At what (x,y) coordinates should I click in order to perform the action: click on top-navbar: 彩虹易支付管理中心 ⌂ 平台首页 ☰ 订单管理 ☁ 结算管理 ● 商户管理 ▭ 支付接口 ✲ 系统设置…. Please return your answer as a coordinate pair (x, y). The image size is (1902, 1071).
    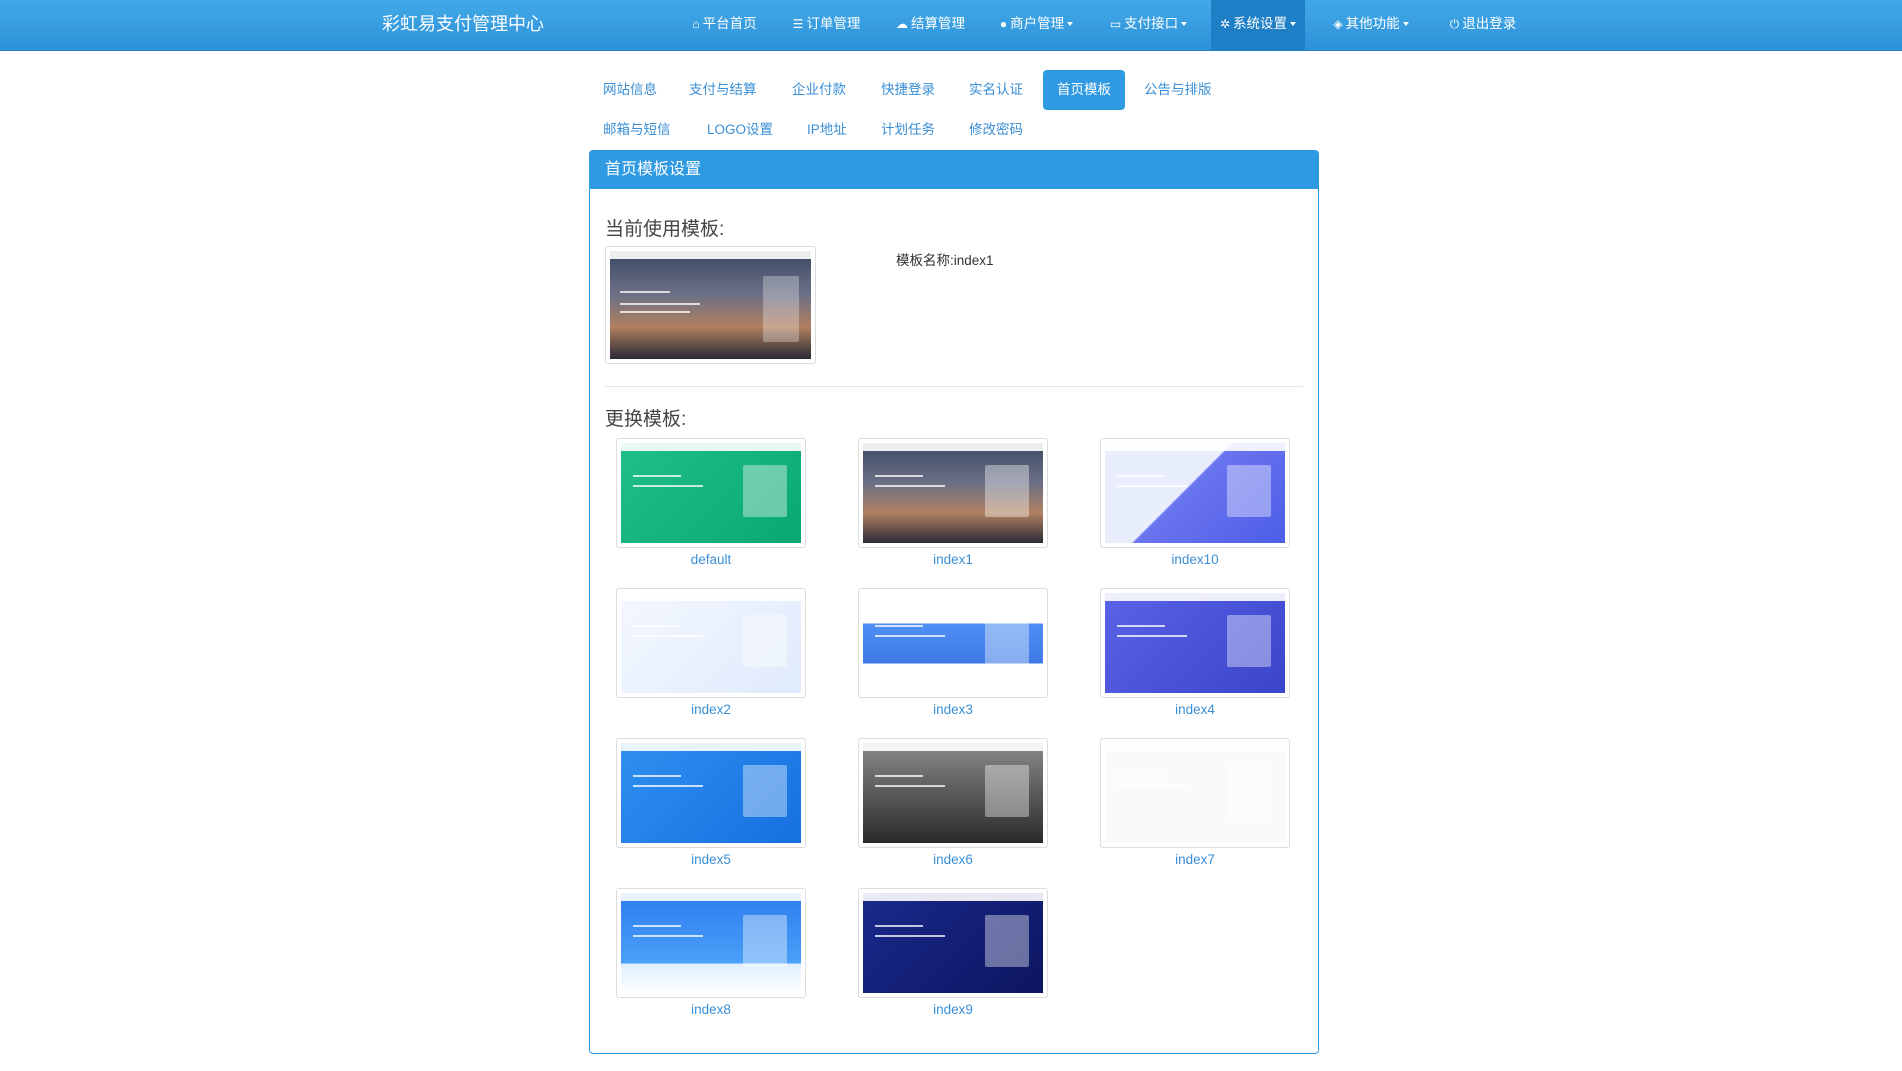
    Looking at the image, I should click on (951, 25).